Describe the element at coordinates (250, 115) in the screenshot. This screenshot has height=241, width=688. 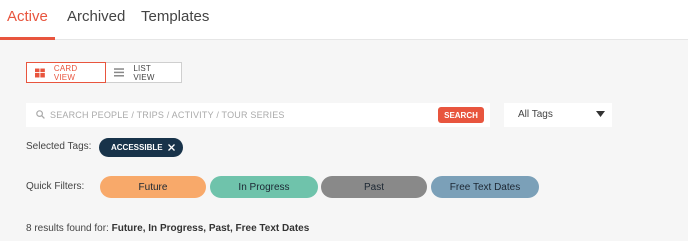
I see `search-input` at that location.